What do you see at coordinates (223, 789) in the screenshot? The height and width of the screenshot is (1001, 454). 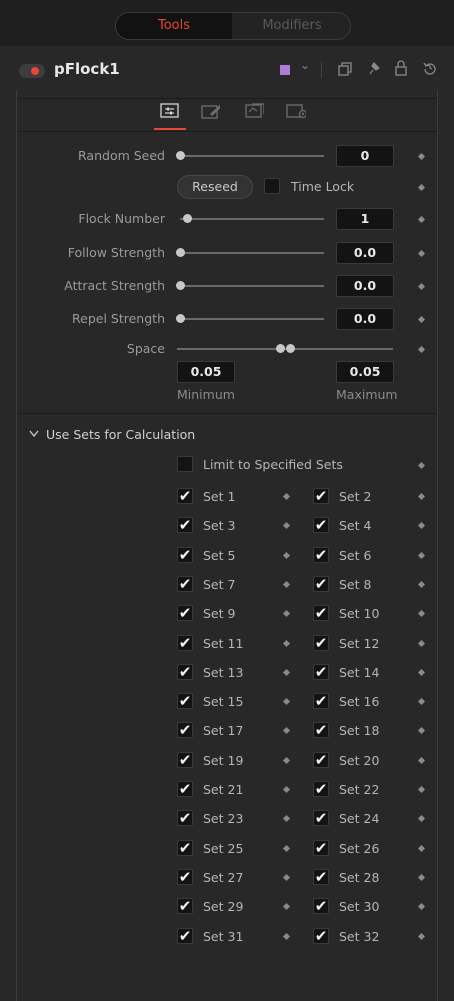 I see `set-label: Set 21` at bounding box center [223, 789].